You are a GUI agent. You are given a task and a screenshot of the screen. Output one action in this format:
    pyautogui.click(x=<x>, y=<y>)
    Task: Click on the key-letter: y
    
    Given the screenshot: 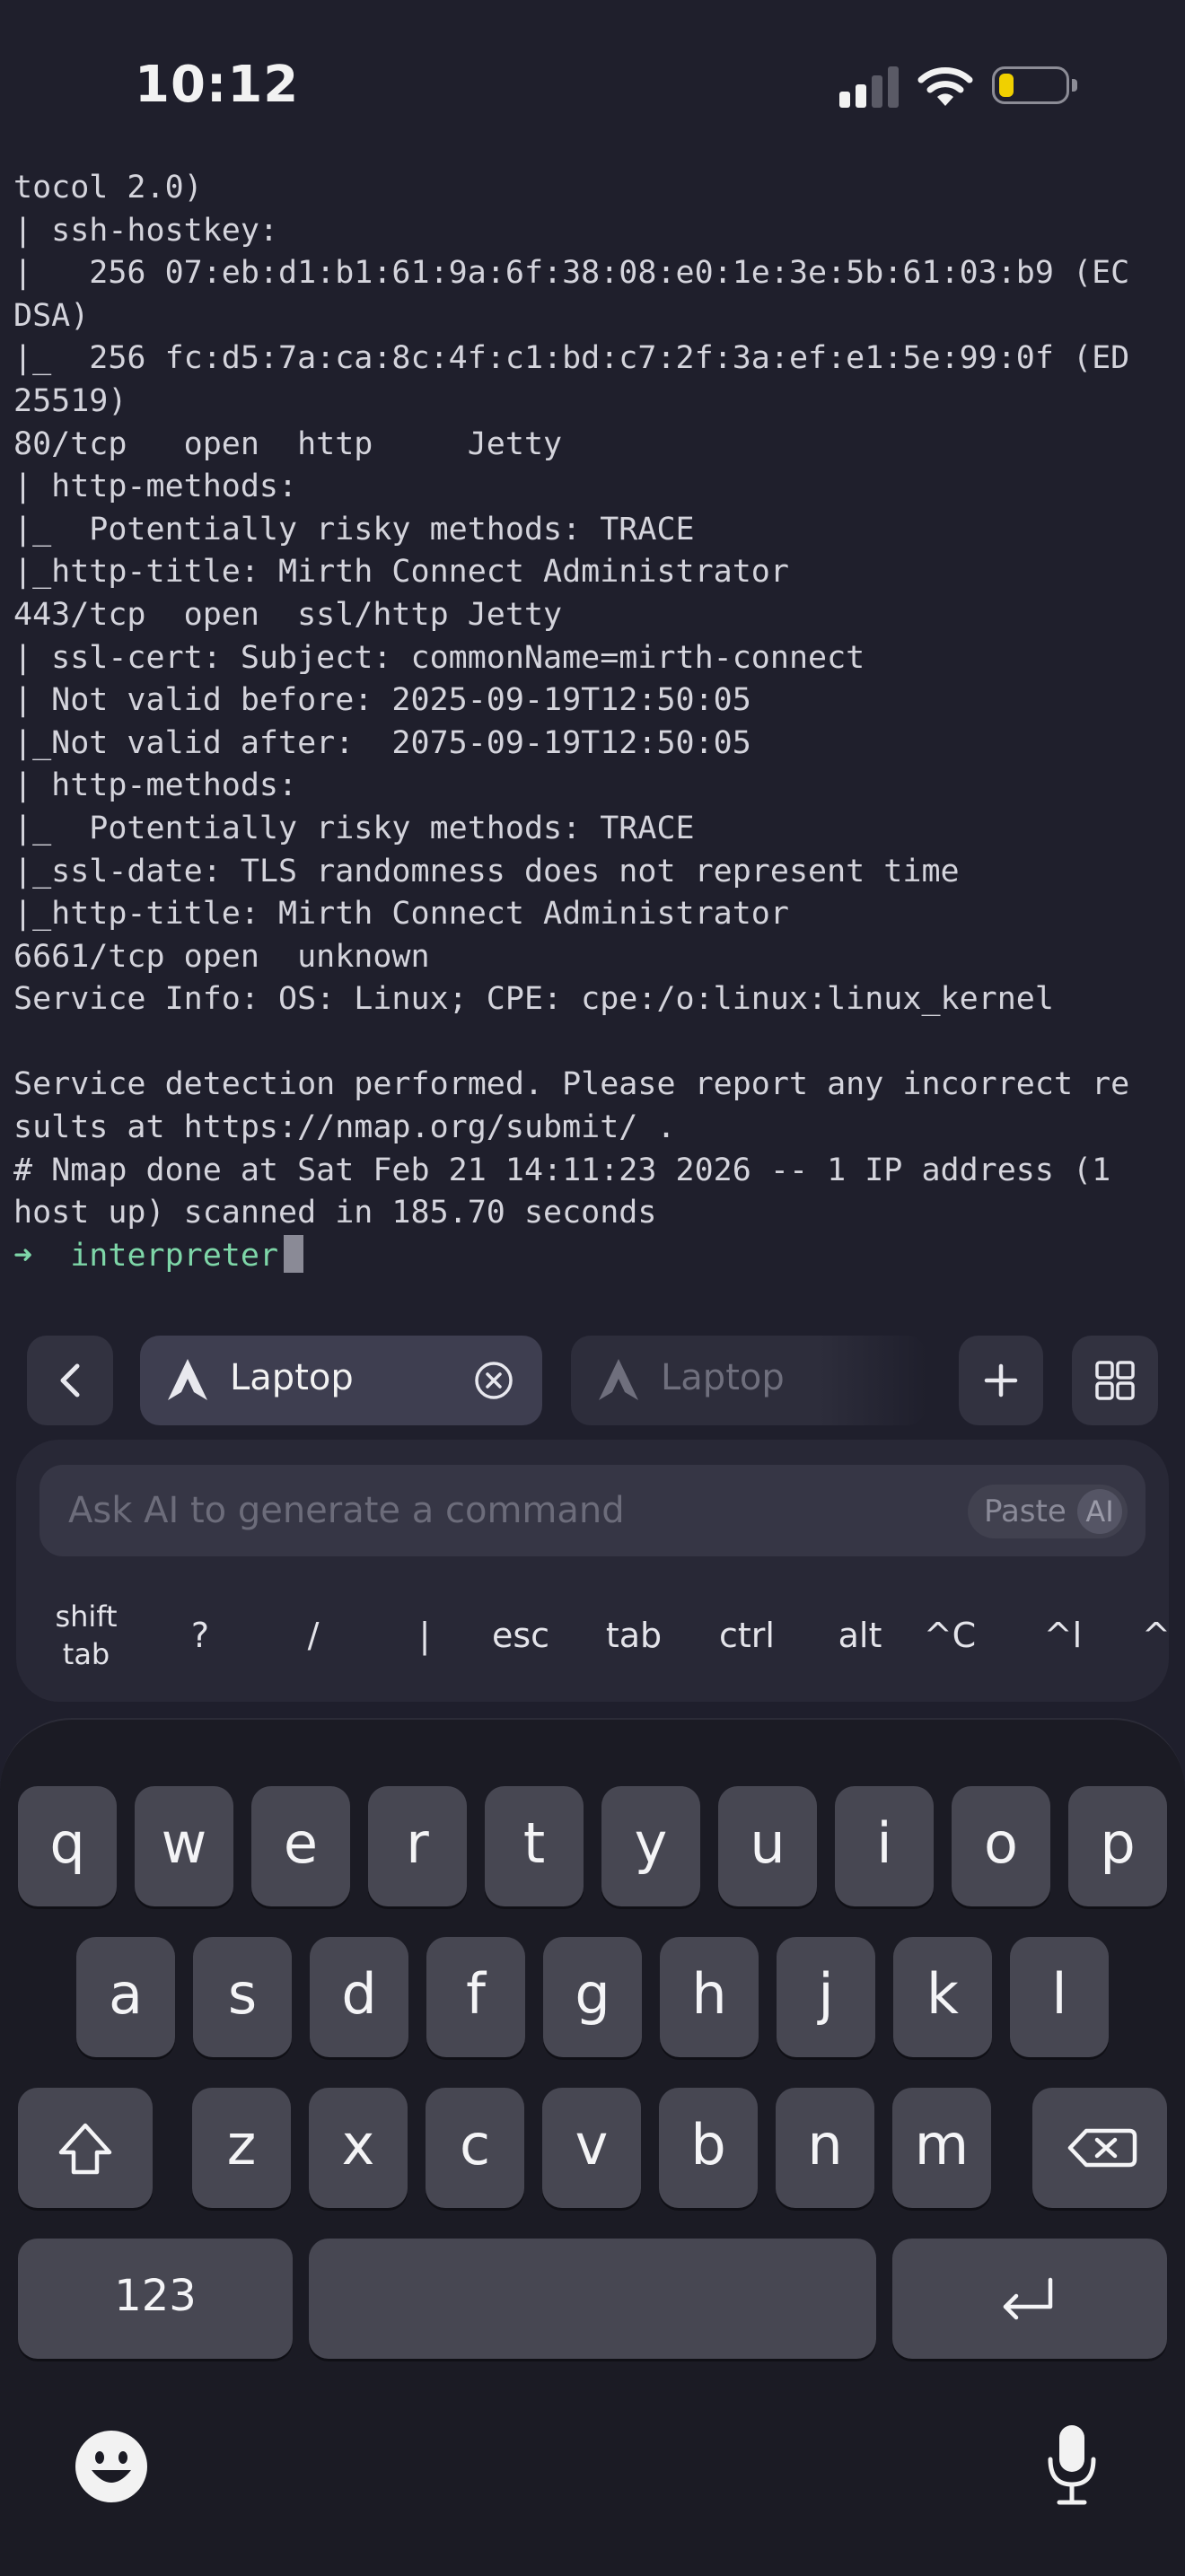 What is the action you would take?
    pyautogui.click(x=650, y=1846)
    